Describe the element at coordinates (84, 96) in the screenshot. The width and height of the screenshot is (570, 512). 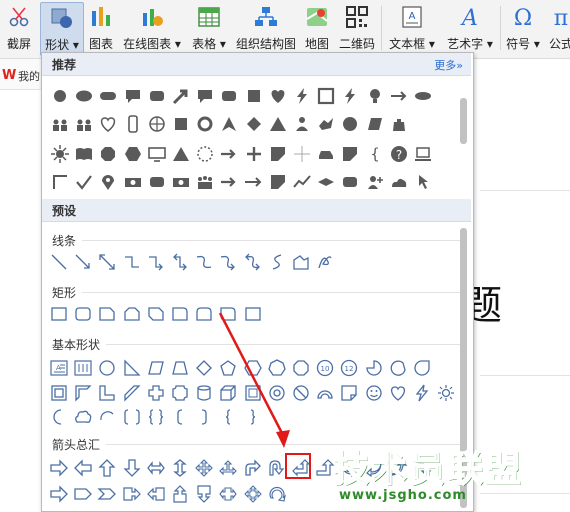
I see `recommended-shape-oval` at that location.